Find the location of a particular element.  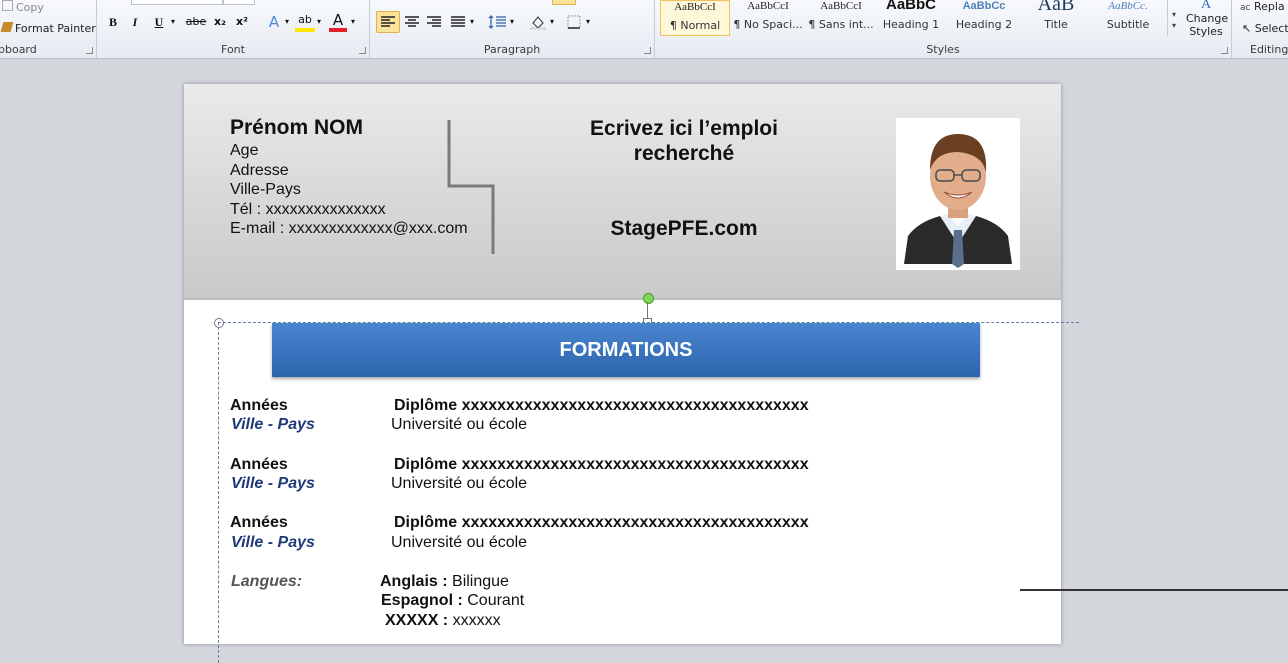

horizontal-rule-line is located at coordinates (1154, 590).